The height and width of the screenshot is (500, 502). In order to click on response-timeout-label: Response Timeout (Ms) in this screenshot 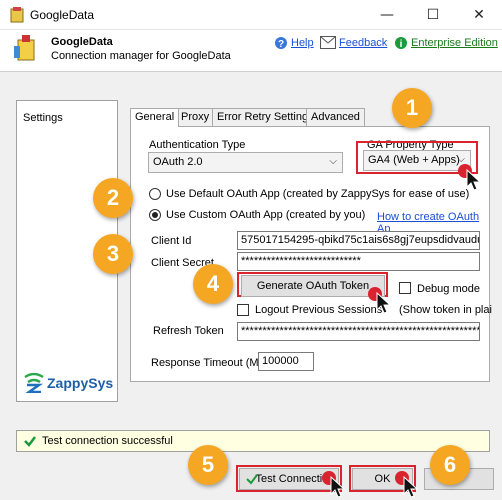, I will do `click(209, 363)`.